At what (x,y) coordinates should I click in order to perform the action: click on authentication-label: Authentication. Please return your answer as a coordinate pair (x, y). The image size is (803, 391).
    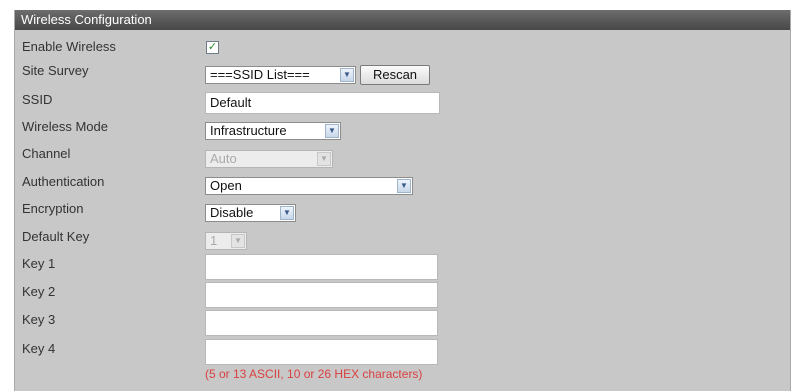
    Looking at the image, I should click on (63, 181).